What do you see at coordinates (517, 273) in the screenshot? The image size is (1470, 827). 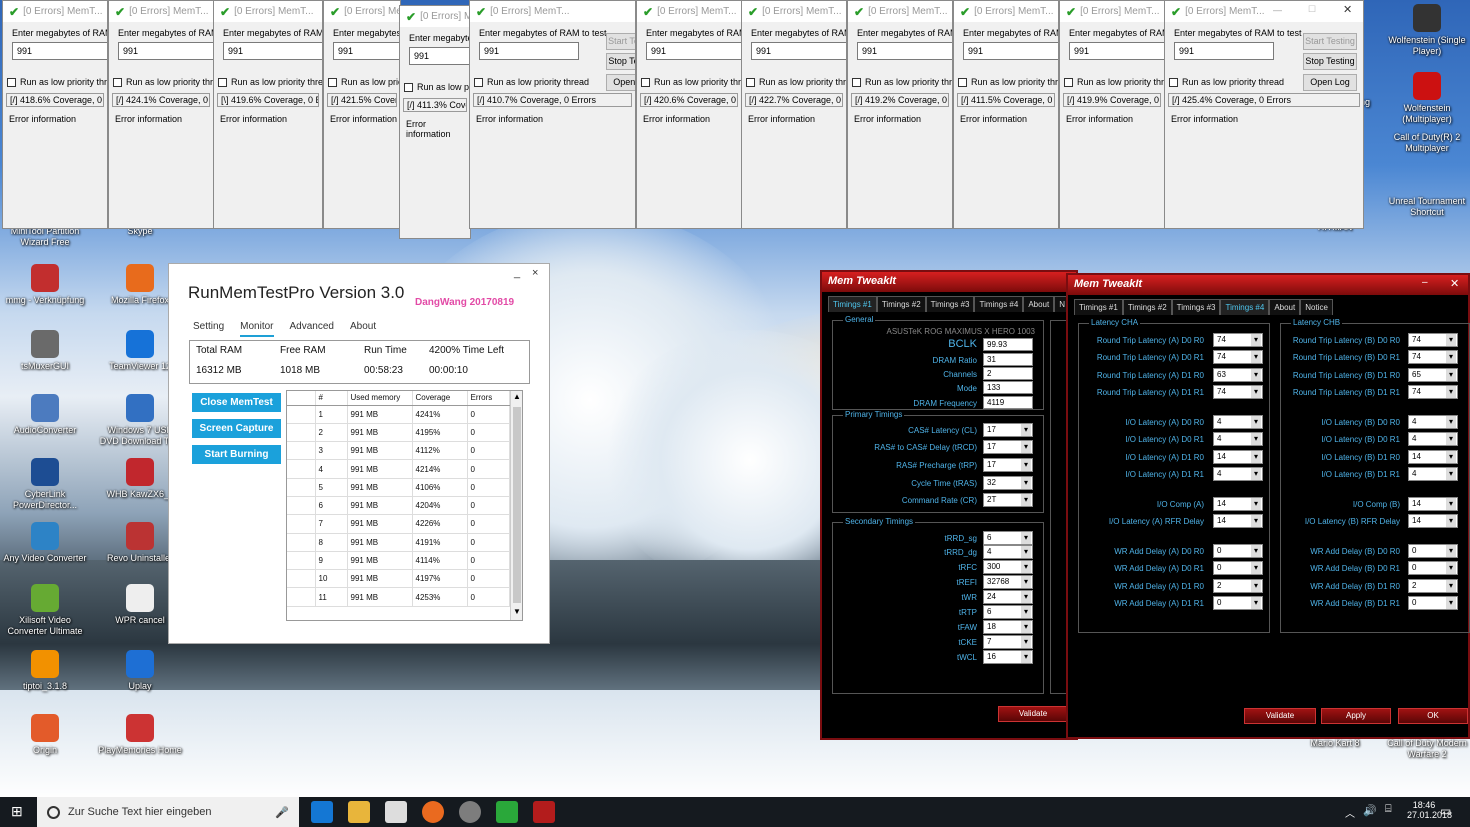 I see `minimize-button: _` at bounding box center [517, 273].